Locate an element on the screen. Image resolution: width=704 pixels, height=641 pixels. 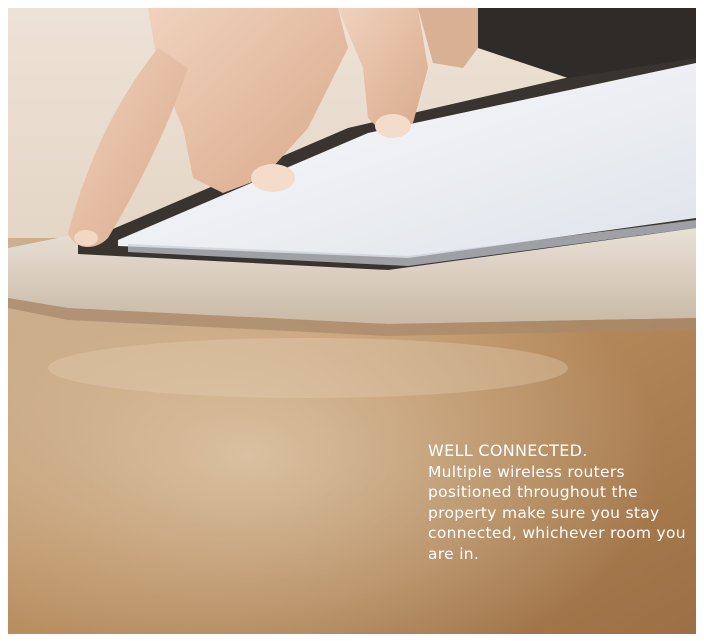
caption-headline: WELL CONNECTED. is located at coordinates (508, 450).